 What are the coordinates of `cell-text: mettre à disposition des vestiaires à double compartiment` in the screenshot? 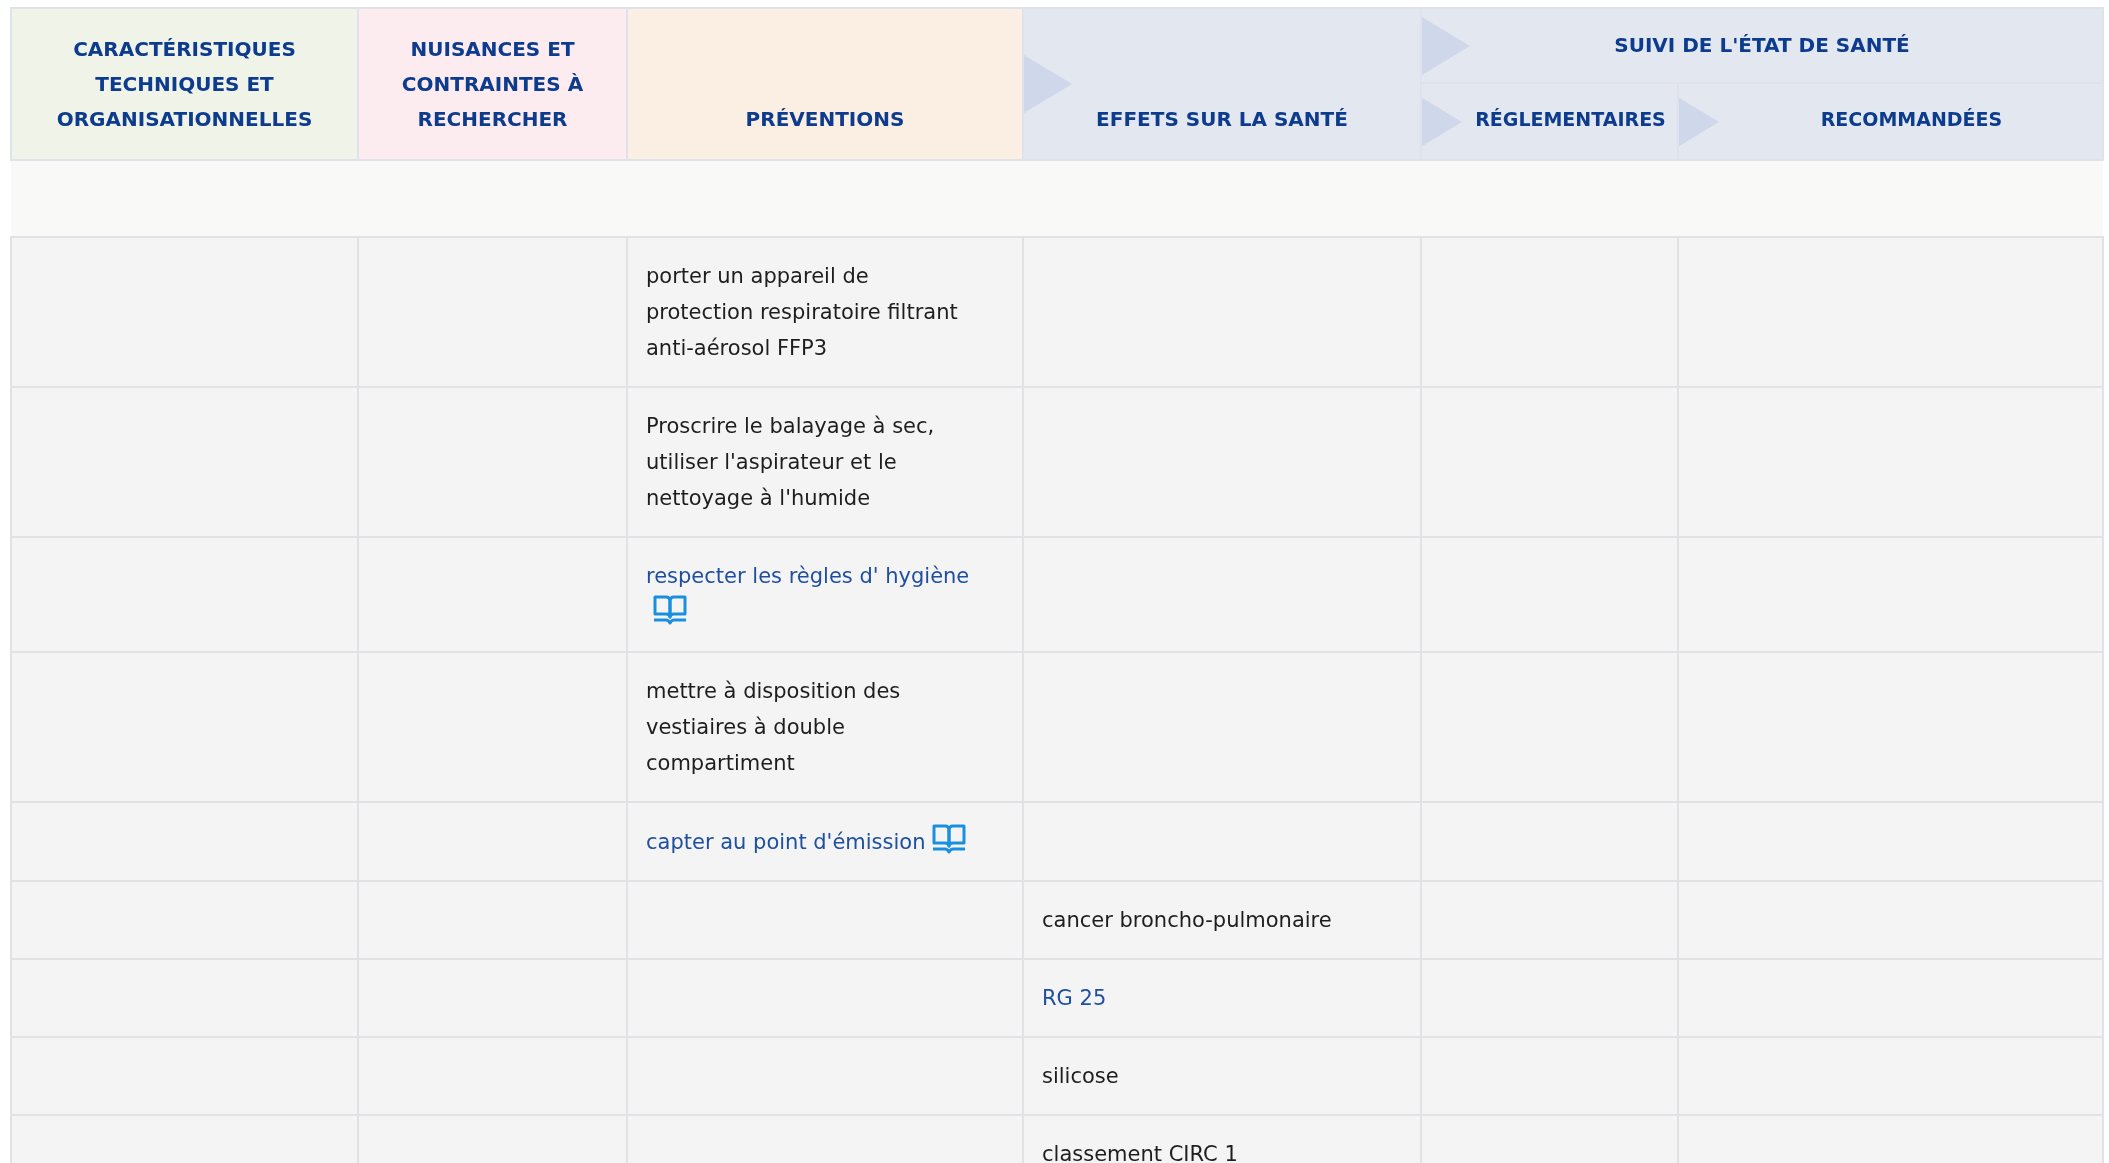 It's located at (773, 727).